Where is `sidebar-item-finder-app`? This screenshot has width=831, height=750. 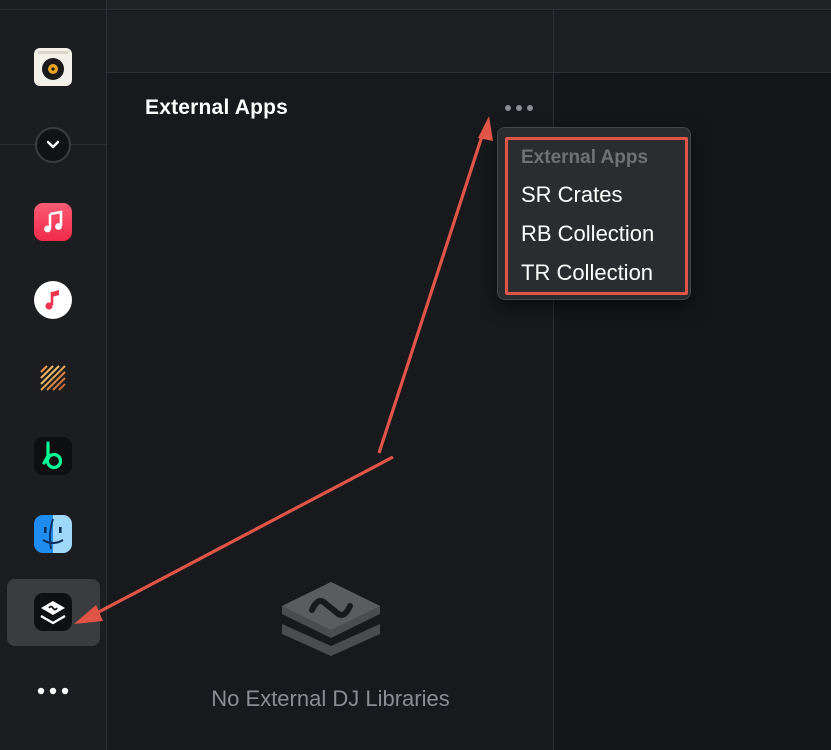 sidebar-item-finder-app is located at coordinates (53, 534).